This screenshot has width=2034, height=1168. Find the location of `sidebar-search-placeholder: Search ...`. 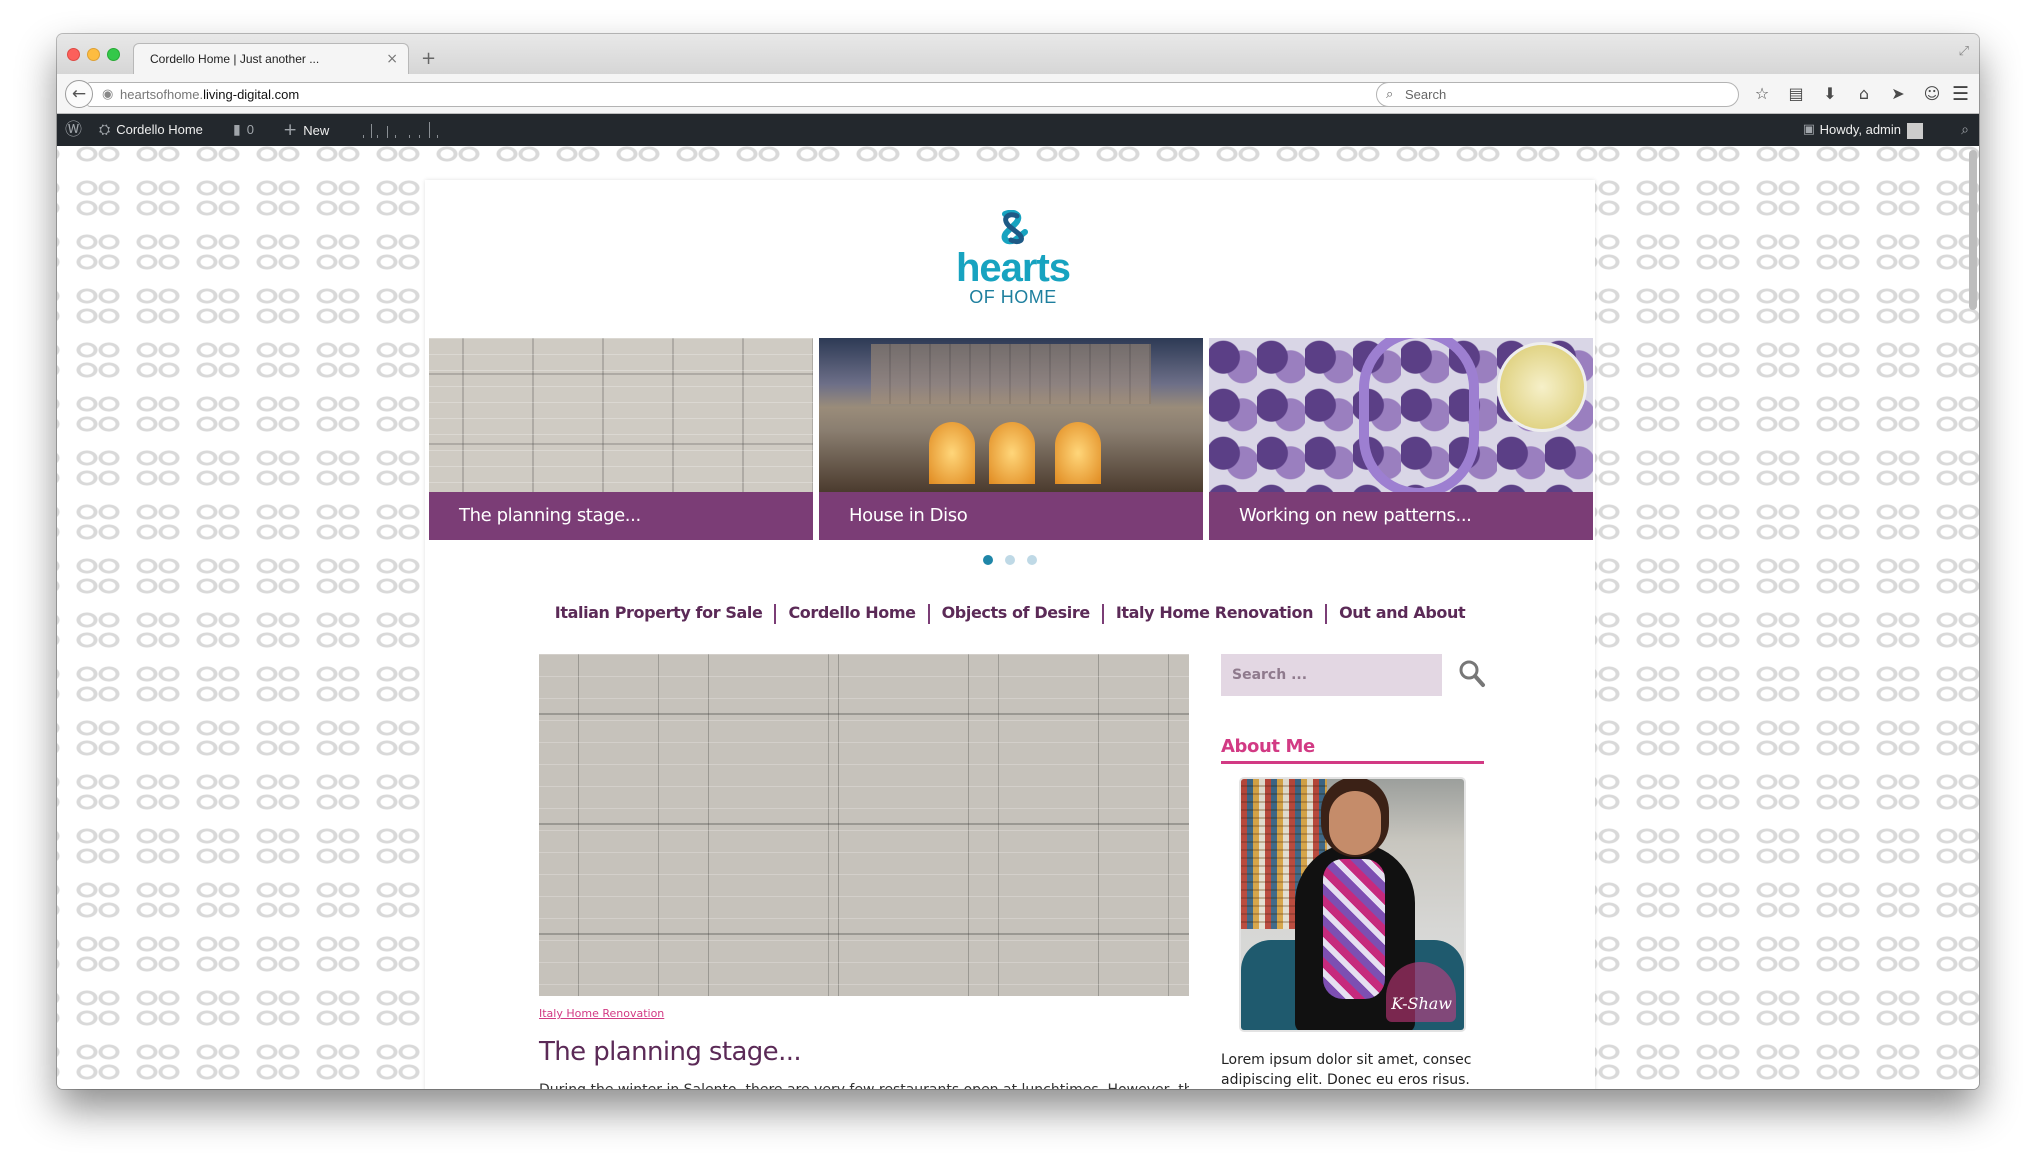

sidebar-search-placeholder: Search ... is located at coordinates (1270, 675).